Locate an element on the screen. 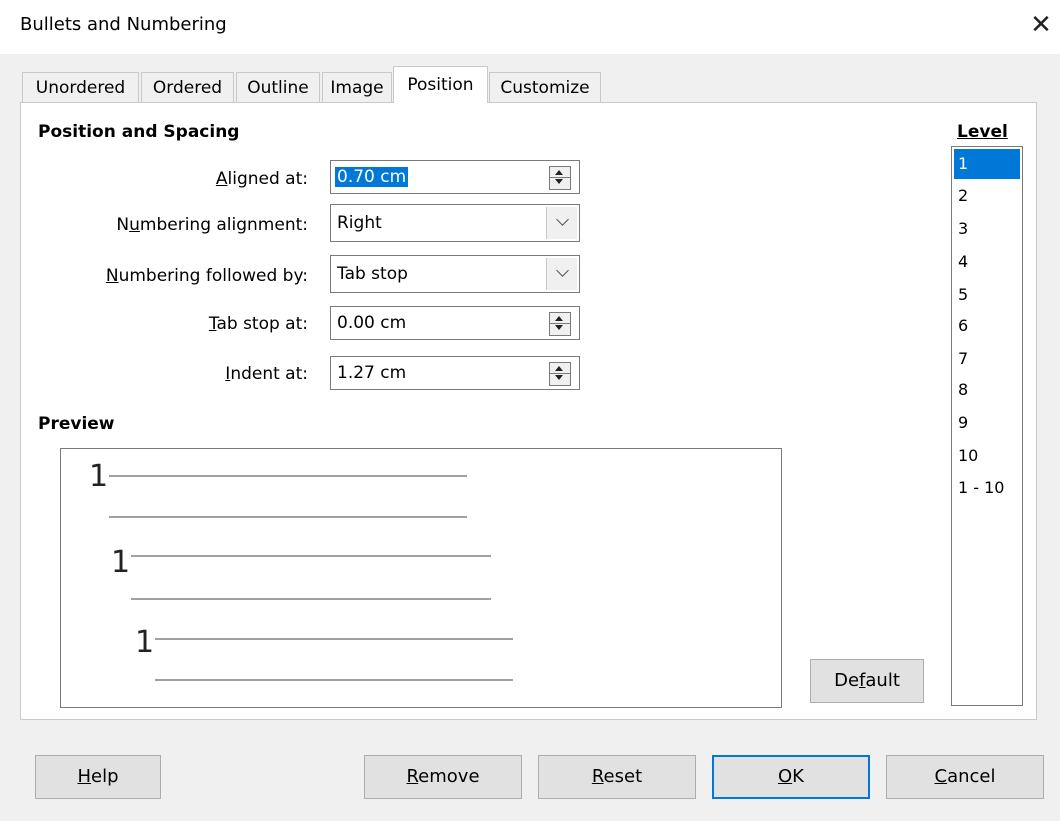 The width and height of the screenshot is (1060, 821). tab-image: Image is located at coordinates (357, 87).